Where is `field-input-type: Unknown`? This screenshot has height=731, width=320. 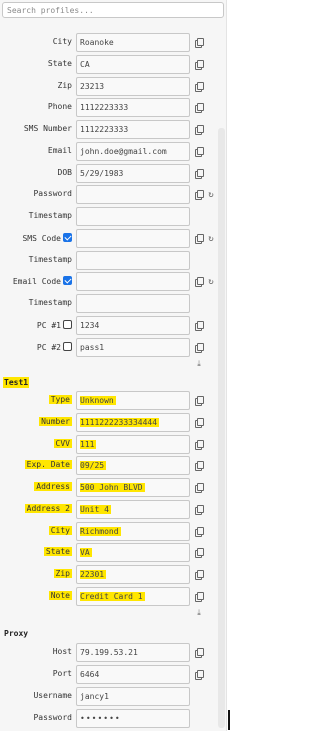
field-input-type: Unknown is located at coordinates (133, 400).